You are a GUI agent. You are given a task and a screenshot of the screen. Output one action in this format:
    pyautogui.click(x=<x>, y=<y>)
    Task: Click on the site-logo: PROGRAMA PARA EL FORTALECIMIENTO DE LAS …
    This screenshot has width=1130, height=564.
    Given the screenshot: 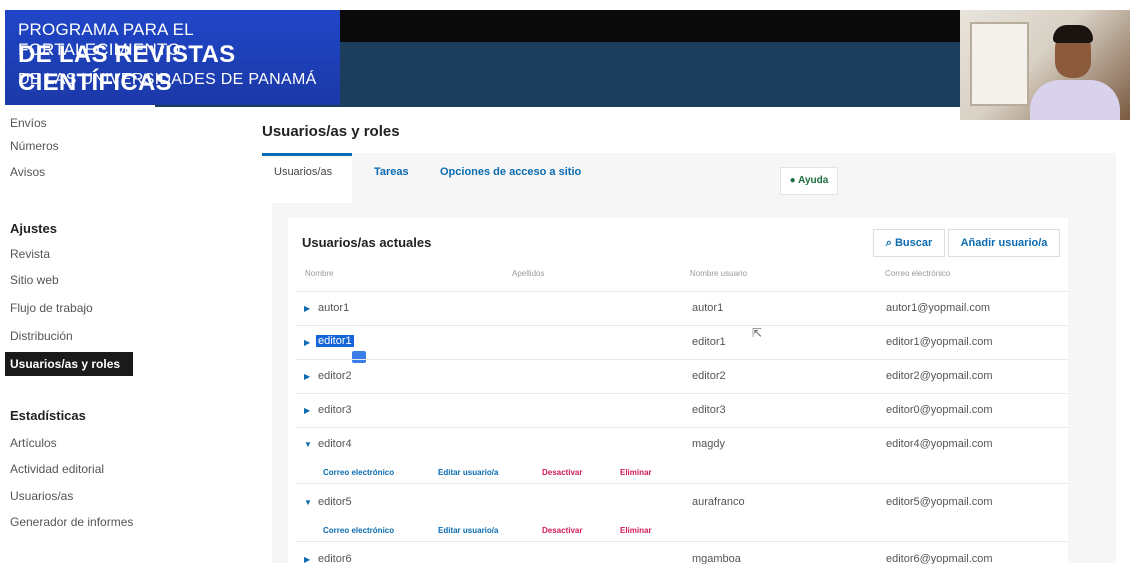 What is the action you would take?
    pyautogui.click(x=172, y=57)
    